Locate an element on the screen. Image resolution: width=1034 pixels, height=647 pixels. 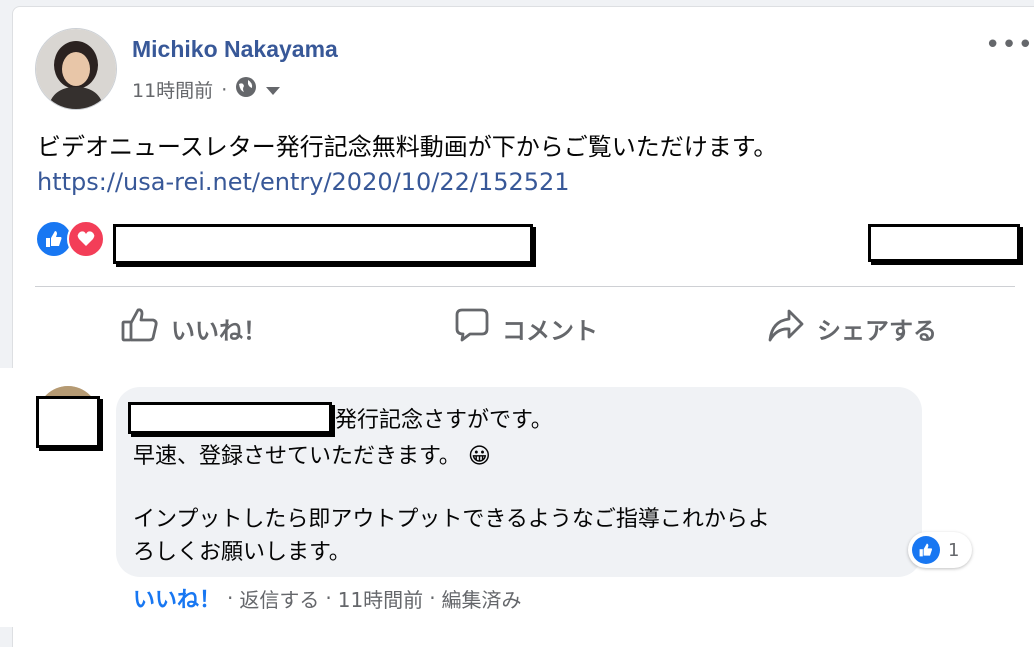
thumbs-up-icon is located at coordinates (140, 328).